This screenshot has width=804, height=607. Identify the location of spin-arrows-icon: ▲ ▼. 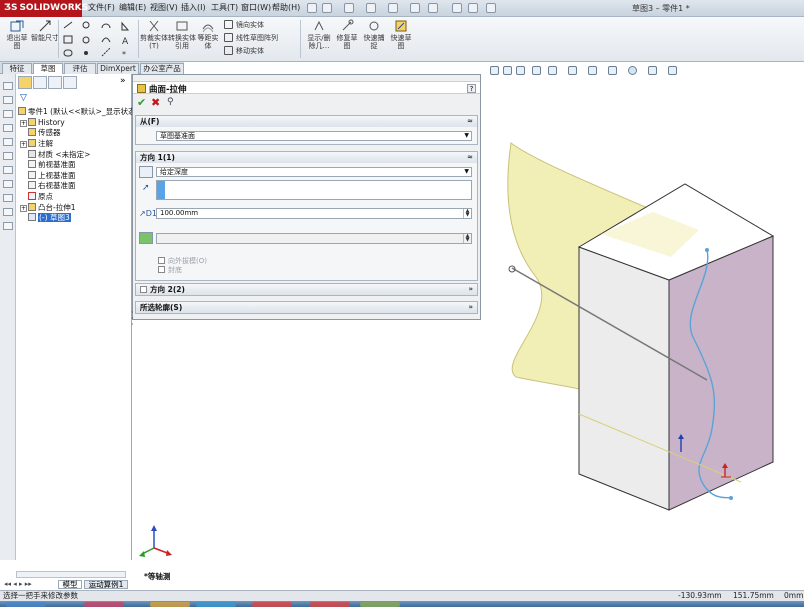
(467, 213).